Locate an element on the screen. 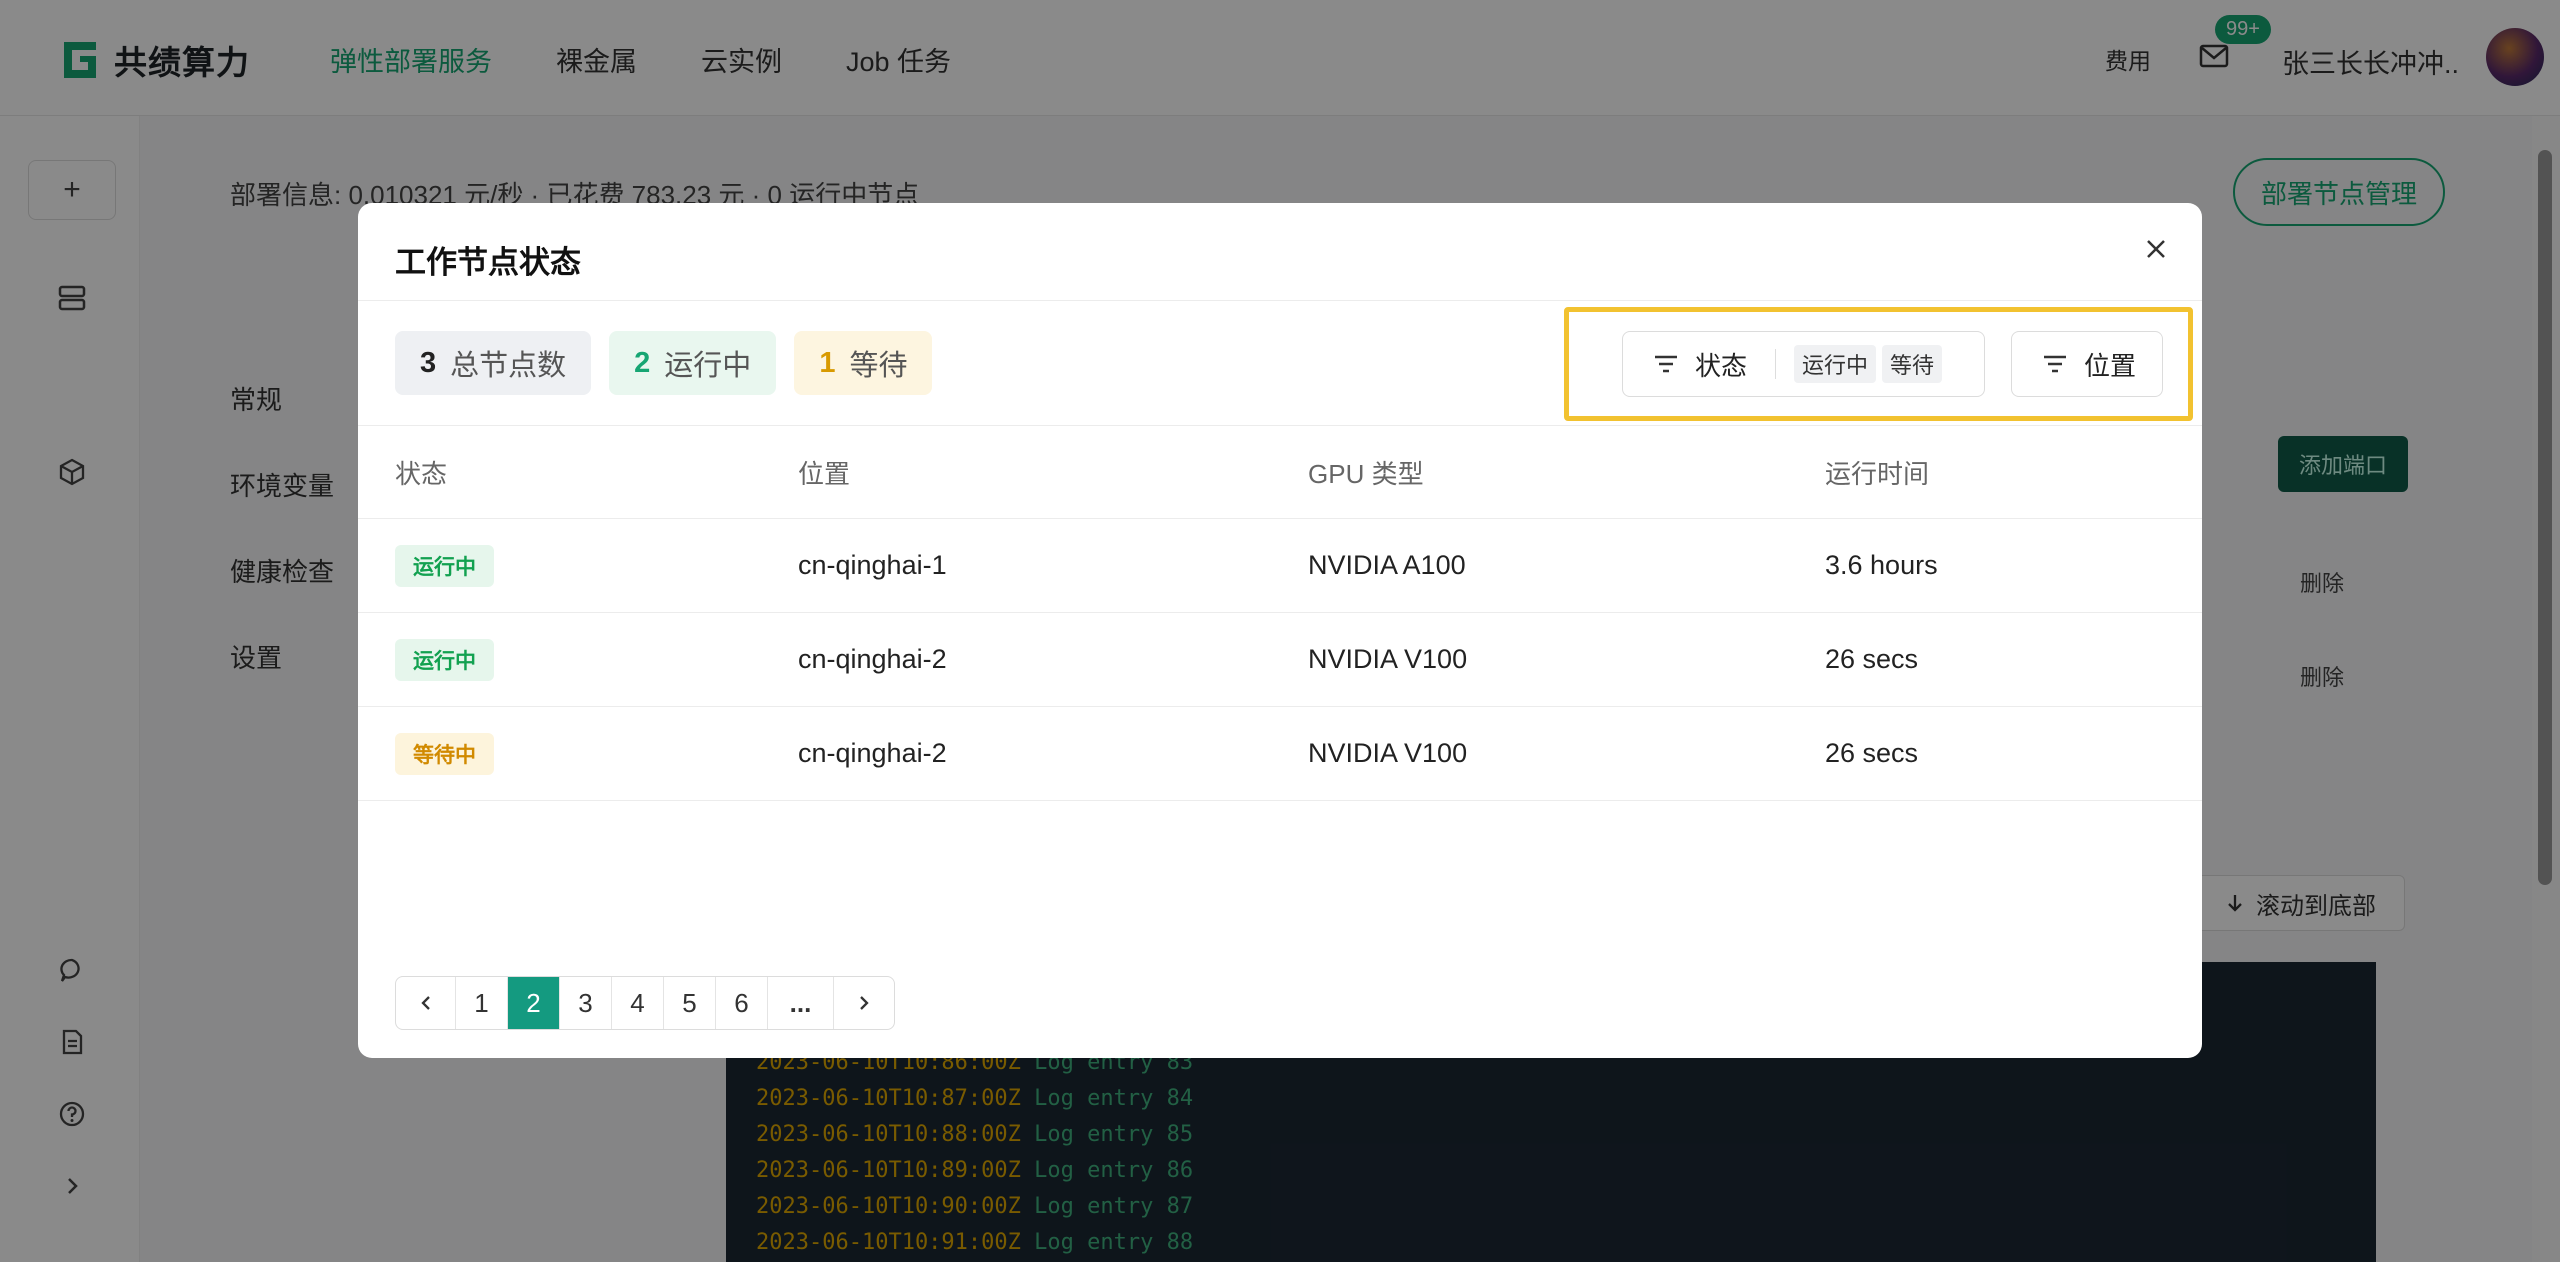 This screenshot has height=1262, width=2560. chevron-right-icon is located at coordinates (864, 1003).